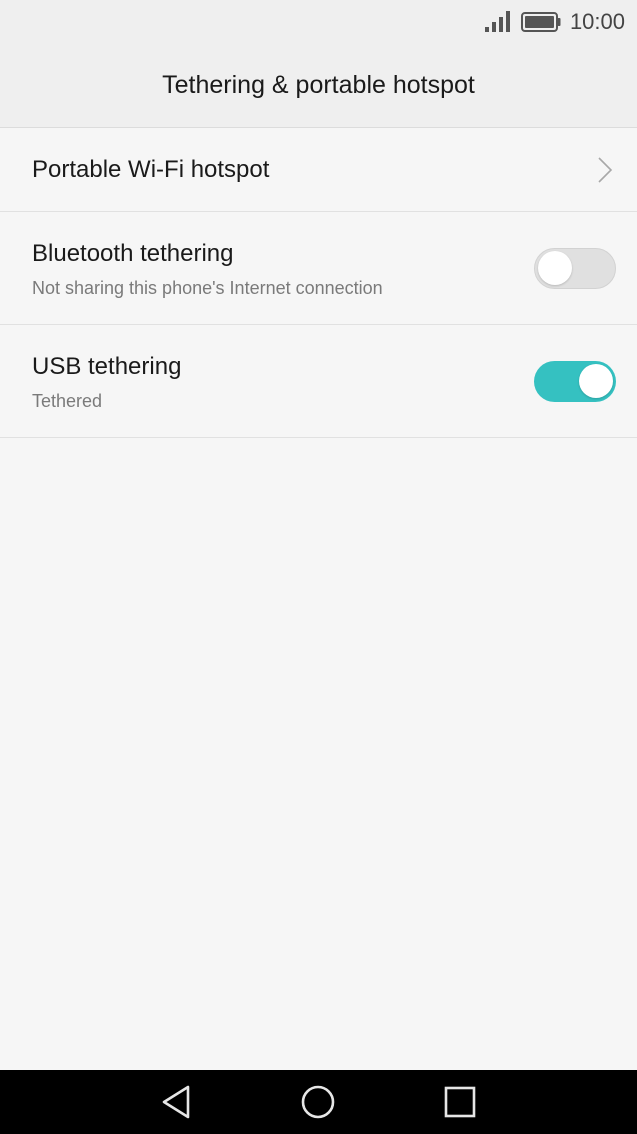  I want to click on battery-icon, so click(541, 22).